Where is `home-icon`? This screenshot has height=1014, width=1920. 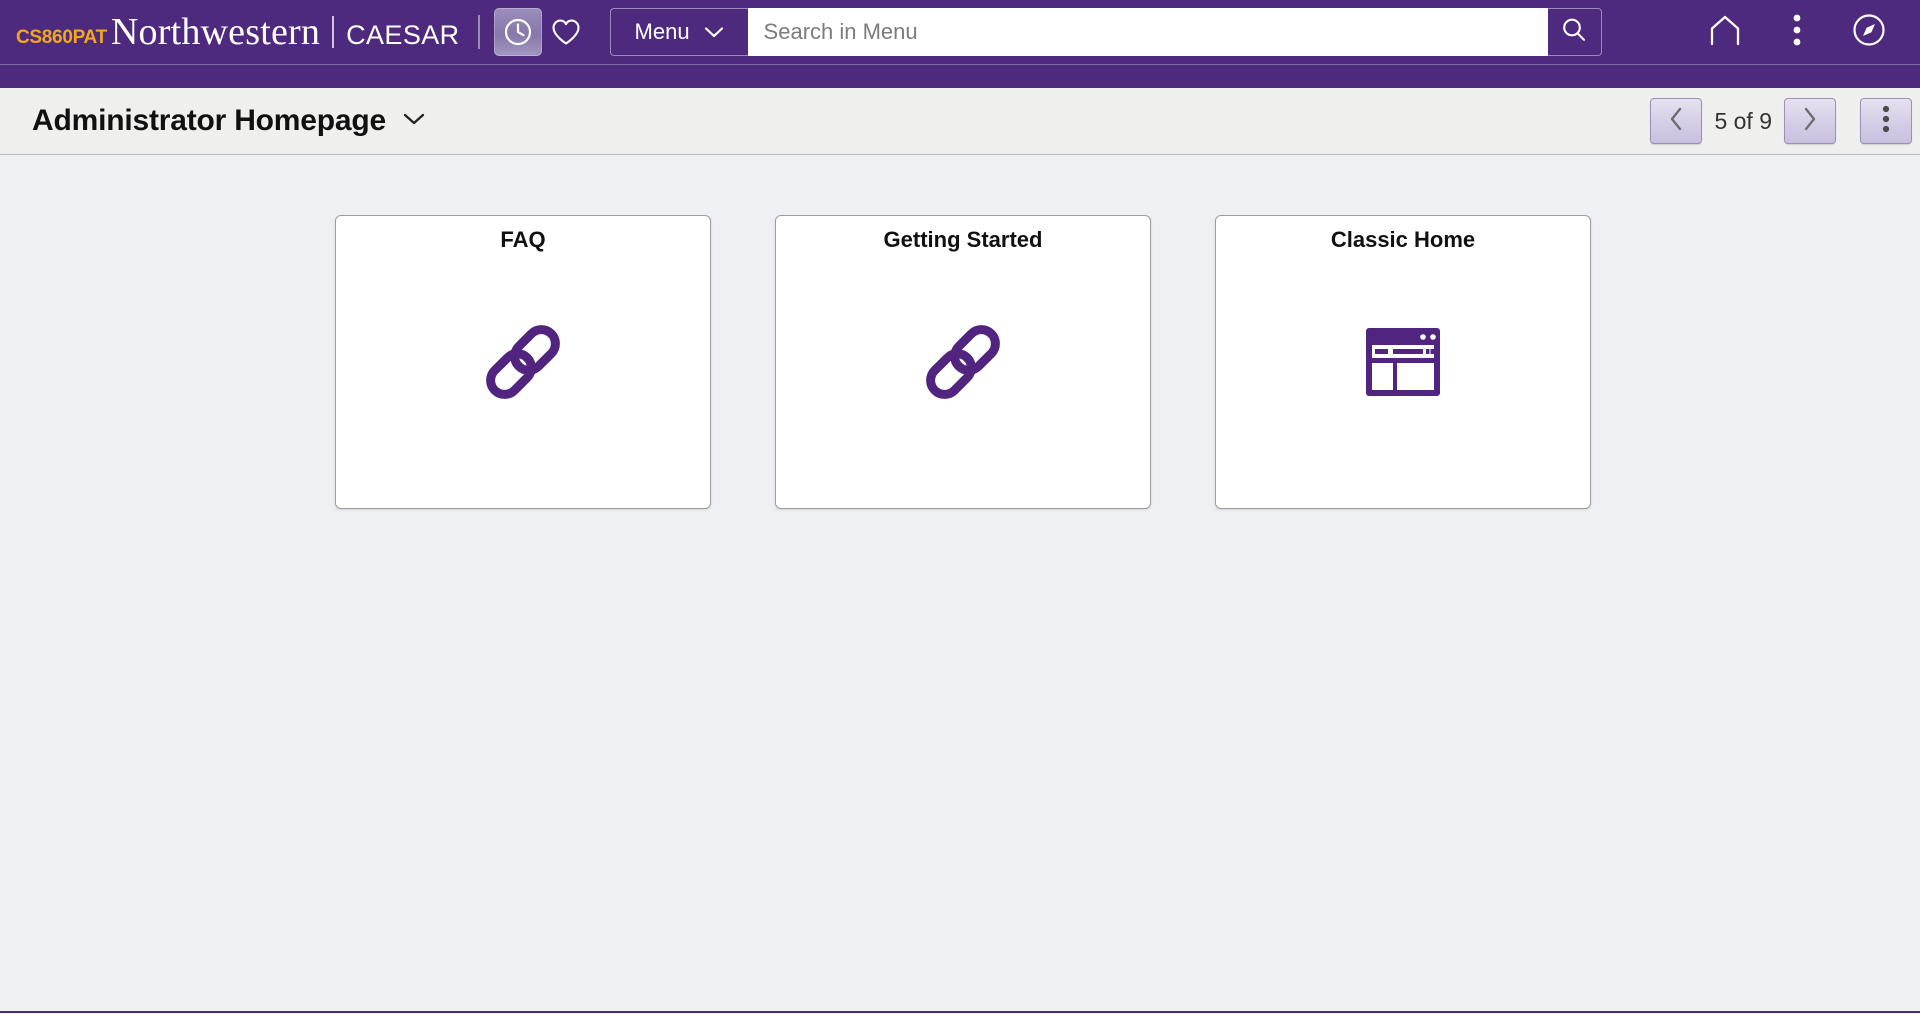 home-icon is located at coordinates (1725, 32).